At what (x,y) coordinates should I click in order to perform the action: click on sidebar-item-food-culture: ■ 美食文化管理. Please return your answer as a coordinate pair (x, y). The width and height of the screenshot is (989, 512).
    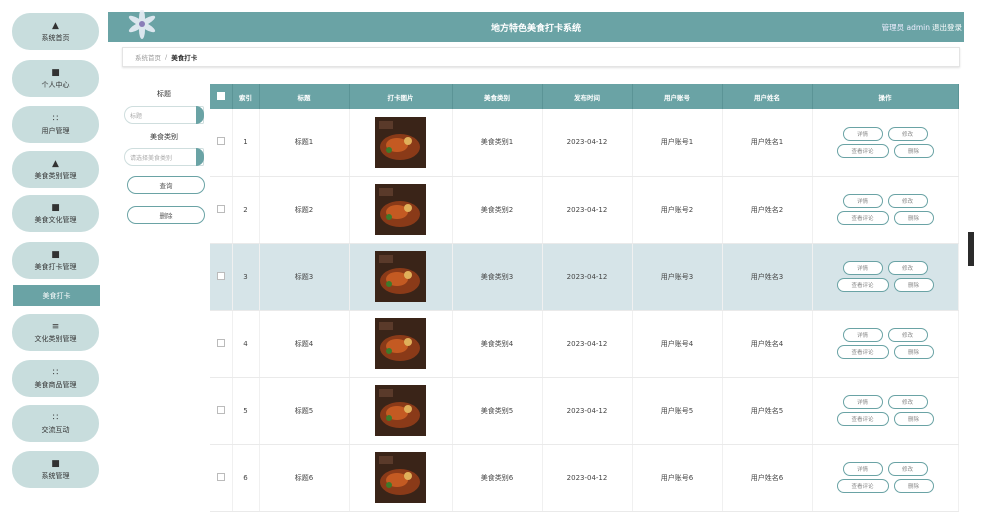
    Looking at the image, I should click on (55, 213).